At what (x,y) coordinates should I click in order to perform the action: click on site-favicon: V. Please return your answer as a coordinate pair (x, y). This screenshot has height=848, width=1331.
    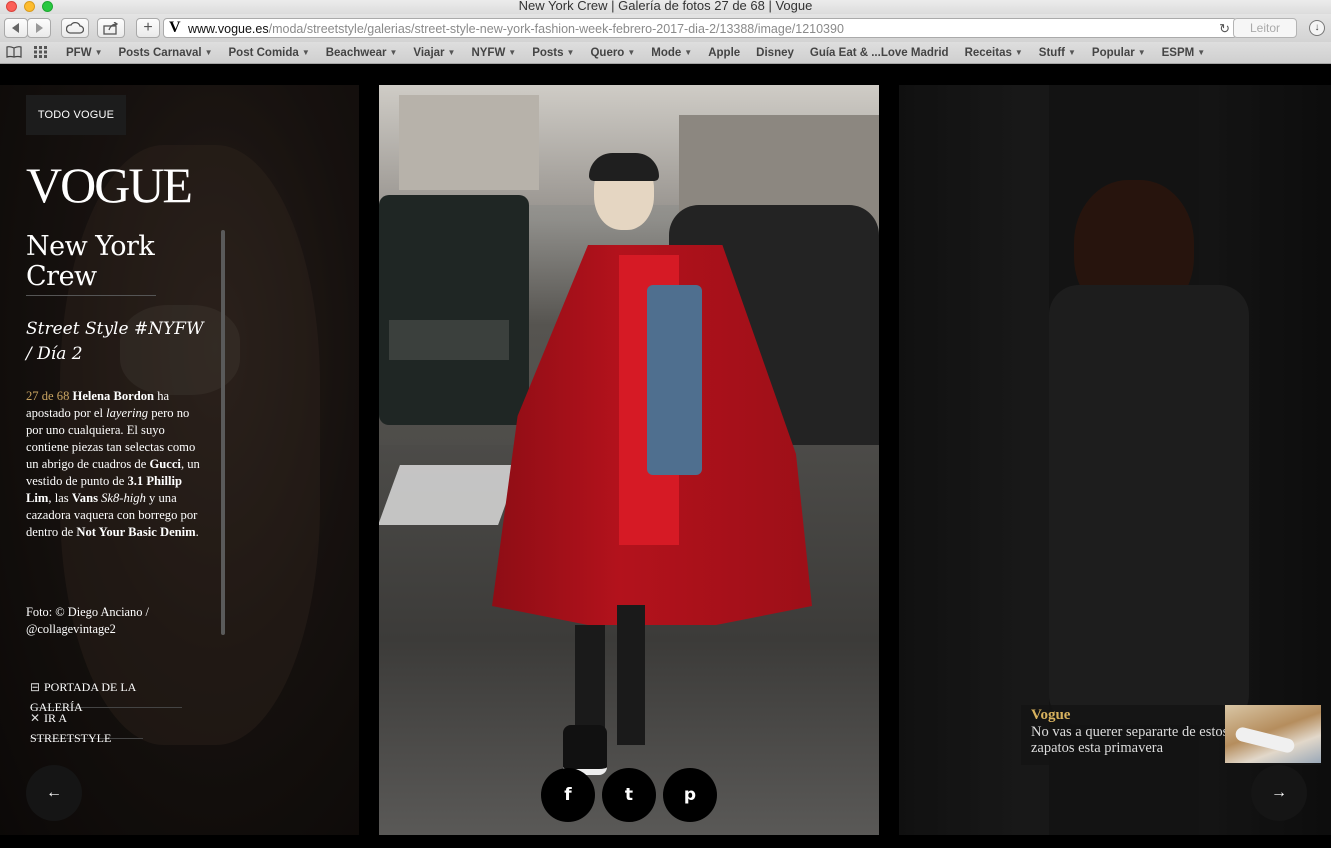
    Looking at the image, I should click on (175, 27).